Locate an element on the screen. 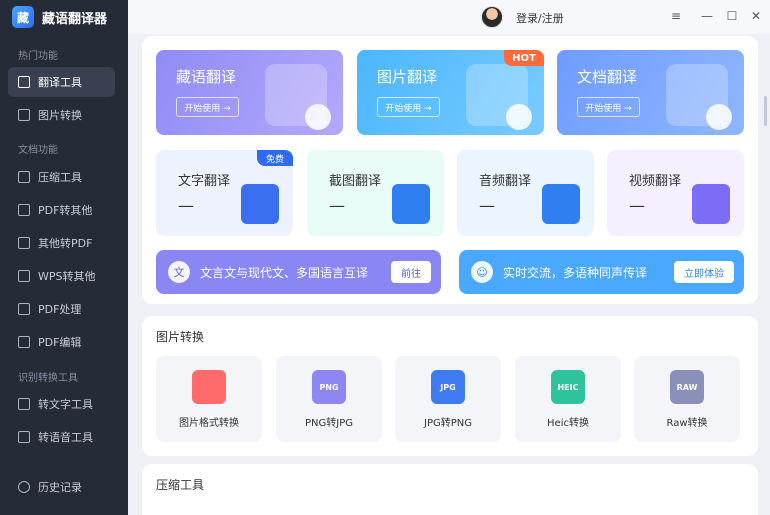  sidebar-item-label: PDF转其他 is located at coordinates (65, 210).